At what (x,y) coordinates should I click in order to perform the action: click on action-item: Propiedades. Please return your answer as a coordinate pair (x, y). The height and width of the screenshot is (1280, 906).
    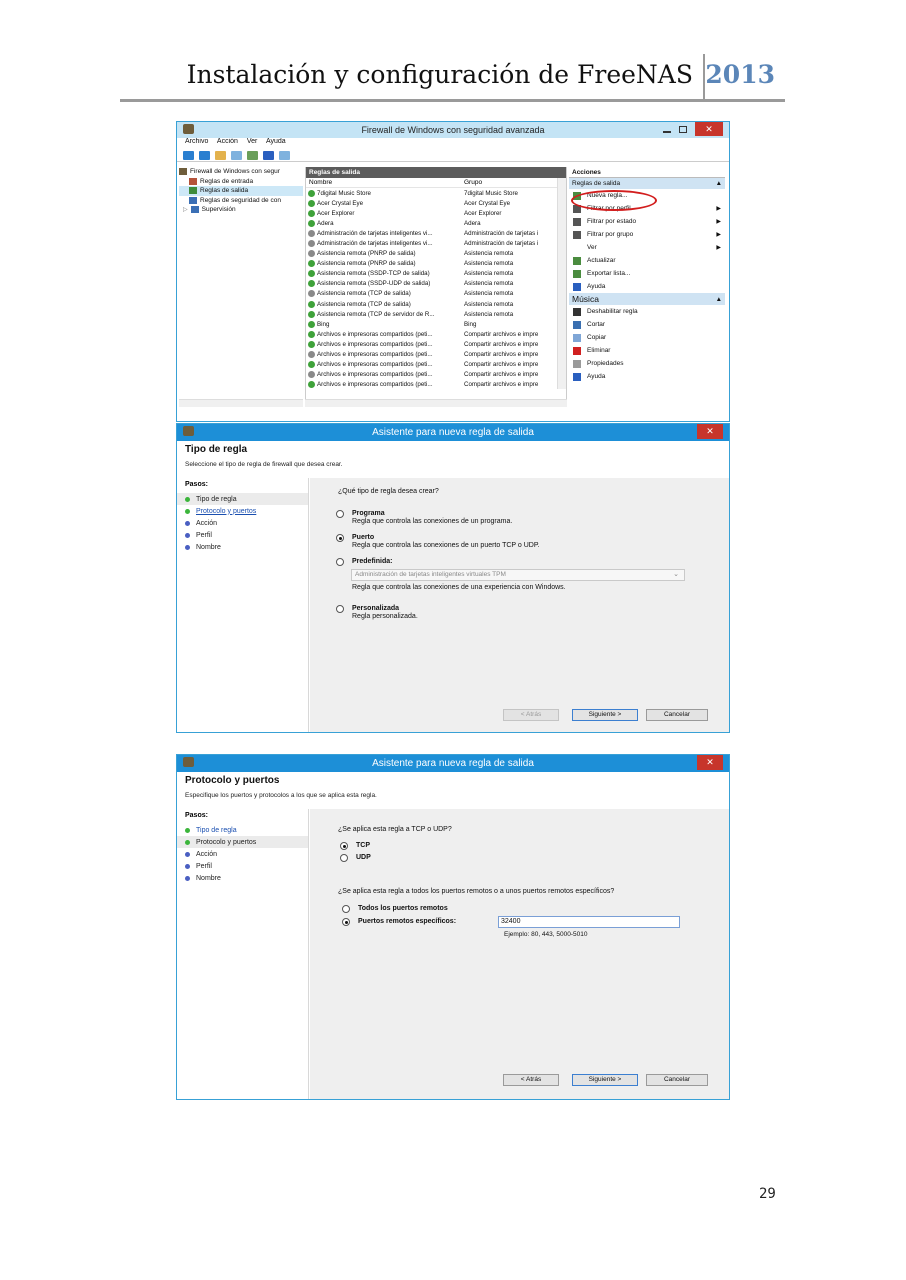
    Looking at the image, I should click on (647, 363).